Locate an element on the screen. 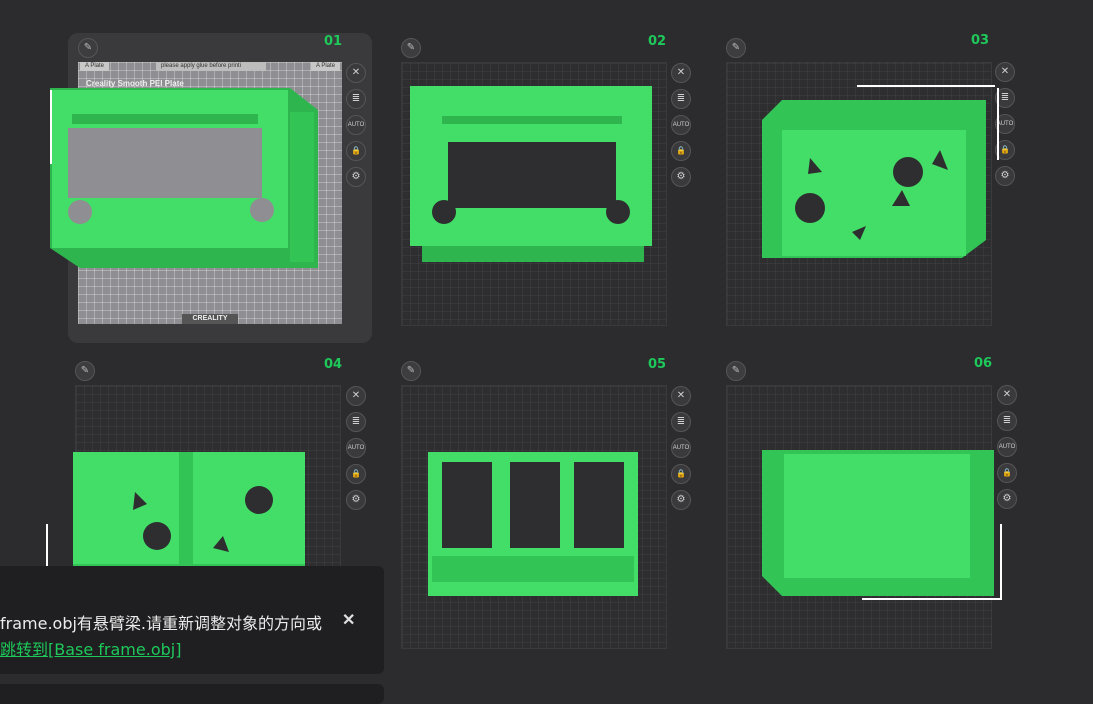 Image resolution: width=1093 pixels, height=704 pixels. frame-model-top-view is located at coordinates (534, 525).